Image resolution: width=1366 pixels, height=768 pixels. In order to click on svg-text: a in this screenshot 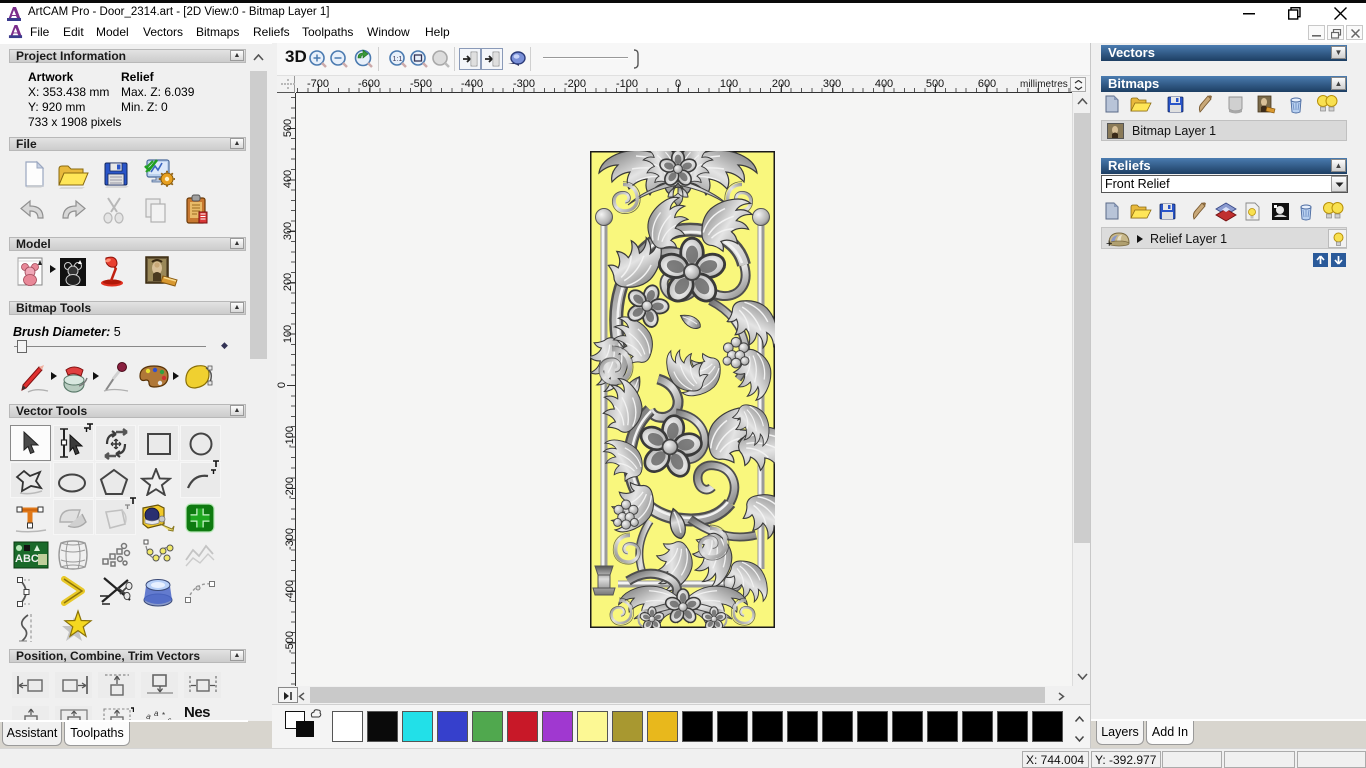, I will do `click(156, 714)`.